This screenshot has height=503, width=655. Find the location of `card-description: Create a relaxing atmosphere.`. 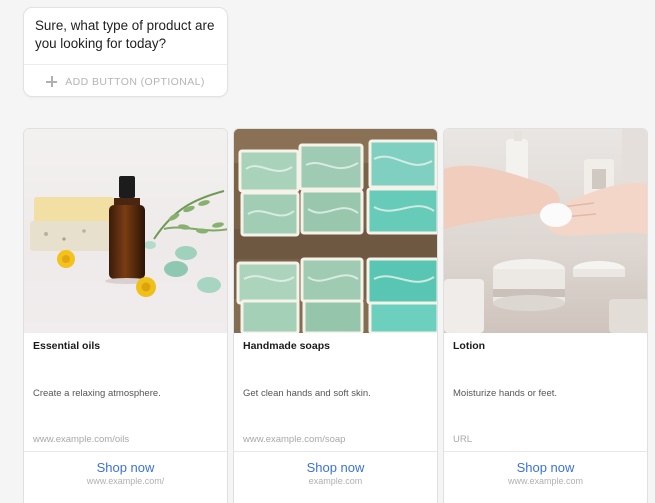

card-description: Create a relaxing atmosphere. is located at coordinates (97, 393).